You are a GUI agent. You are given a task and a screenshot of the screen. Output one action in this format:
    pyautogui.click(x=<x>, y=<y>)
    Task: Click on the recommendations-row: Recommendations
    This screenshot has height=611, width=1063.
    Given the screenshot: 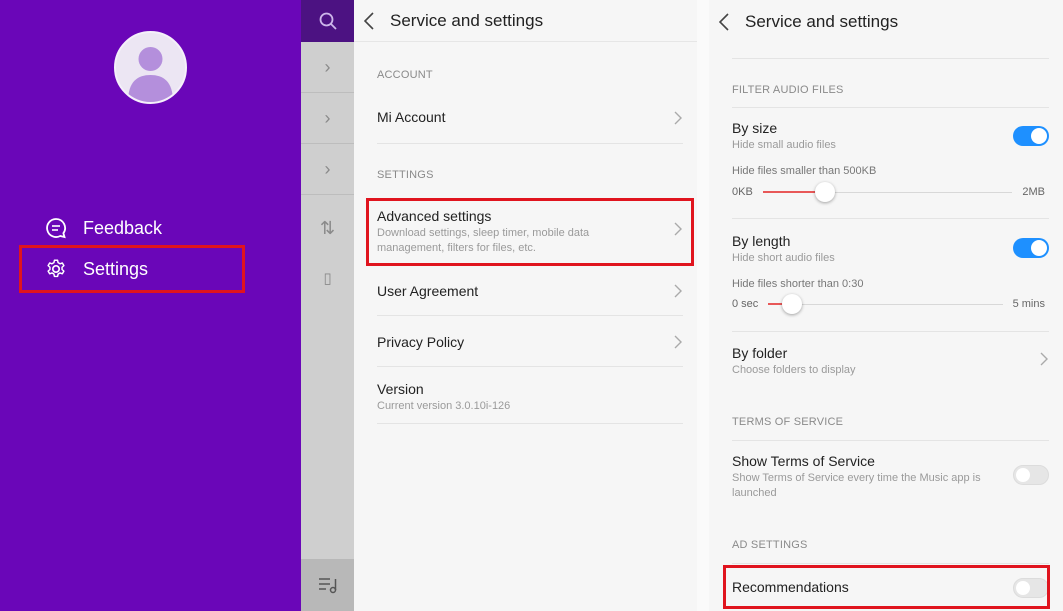 What is the action you would take?
    pyautogui.click(x=890, y=591)
    